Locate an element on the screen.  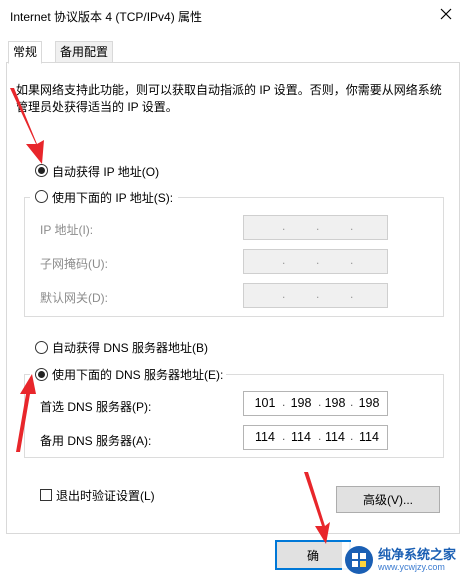
alternate-dns-octet-1: 114 is located at coordinates (265, 437).